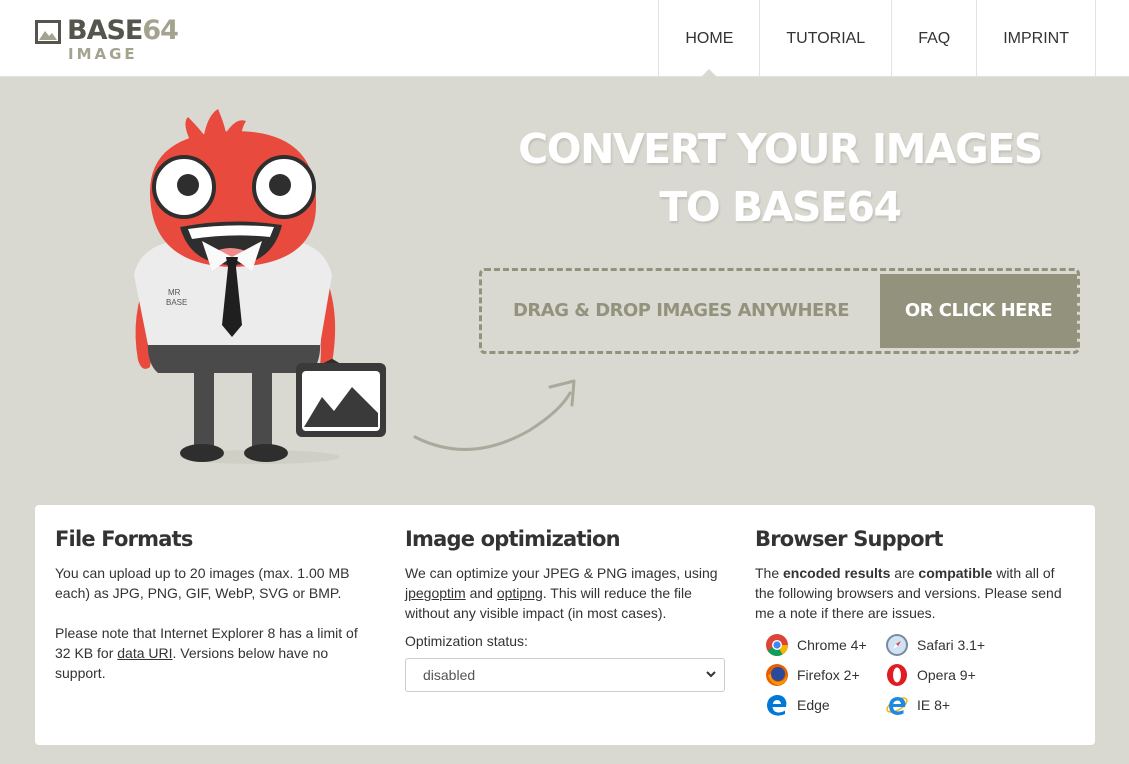 This screenshot has width=1129, height=764. What do you see at coordinates (897, 645) in the screenshot?
I see `safari-icon` at bounding box center [897, 645].